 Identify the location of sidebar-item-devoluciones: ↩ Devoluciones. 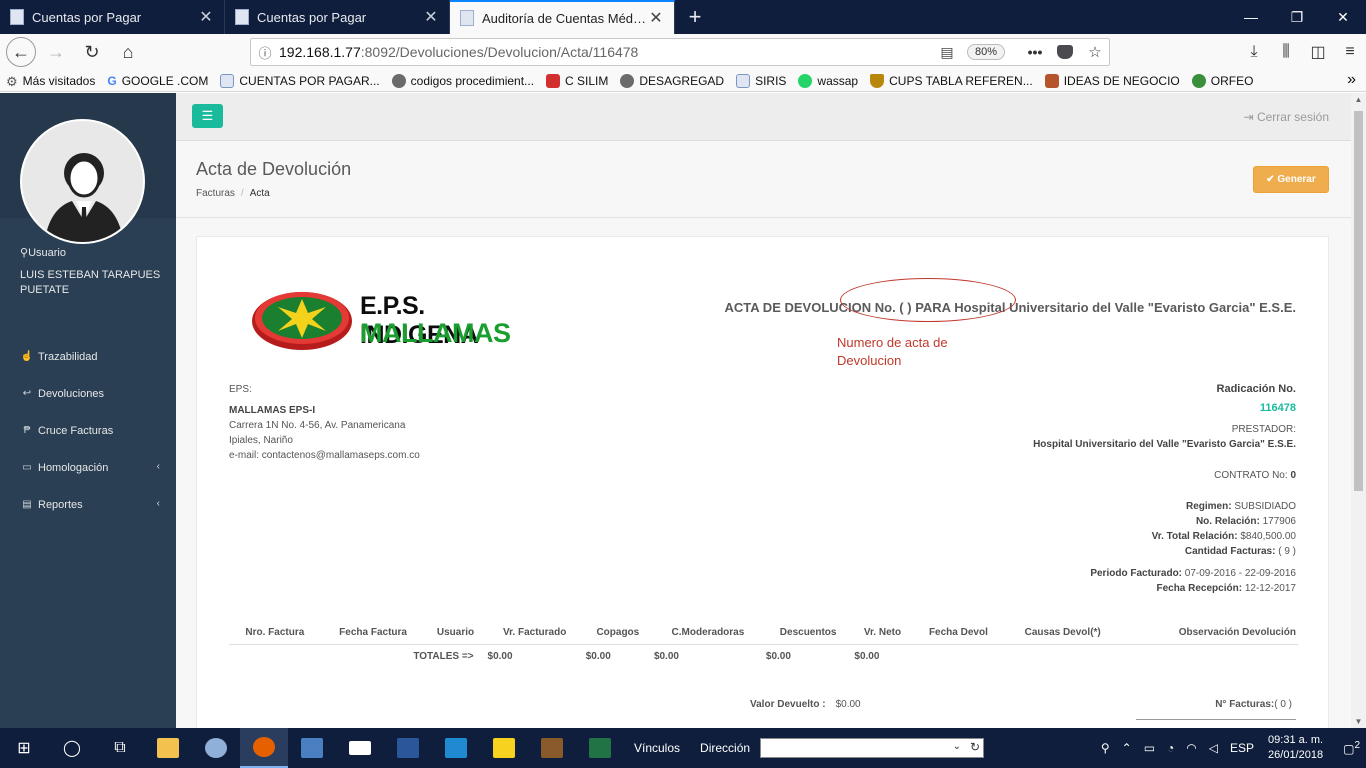
(88, 393).